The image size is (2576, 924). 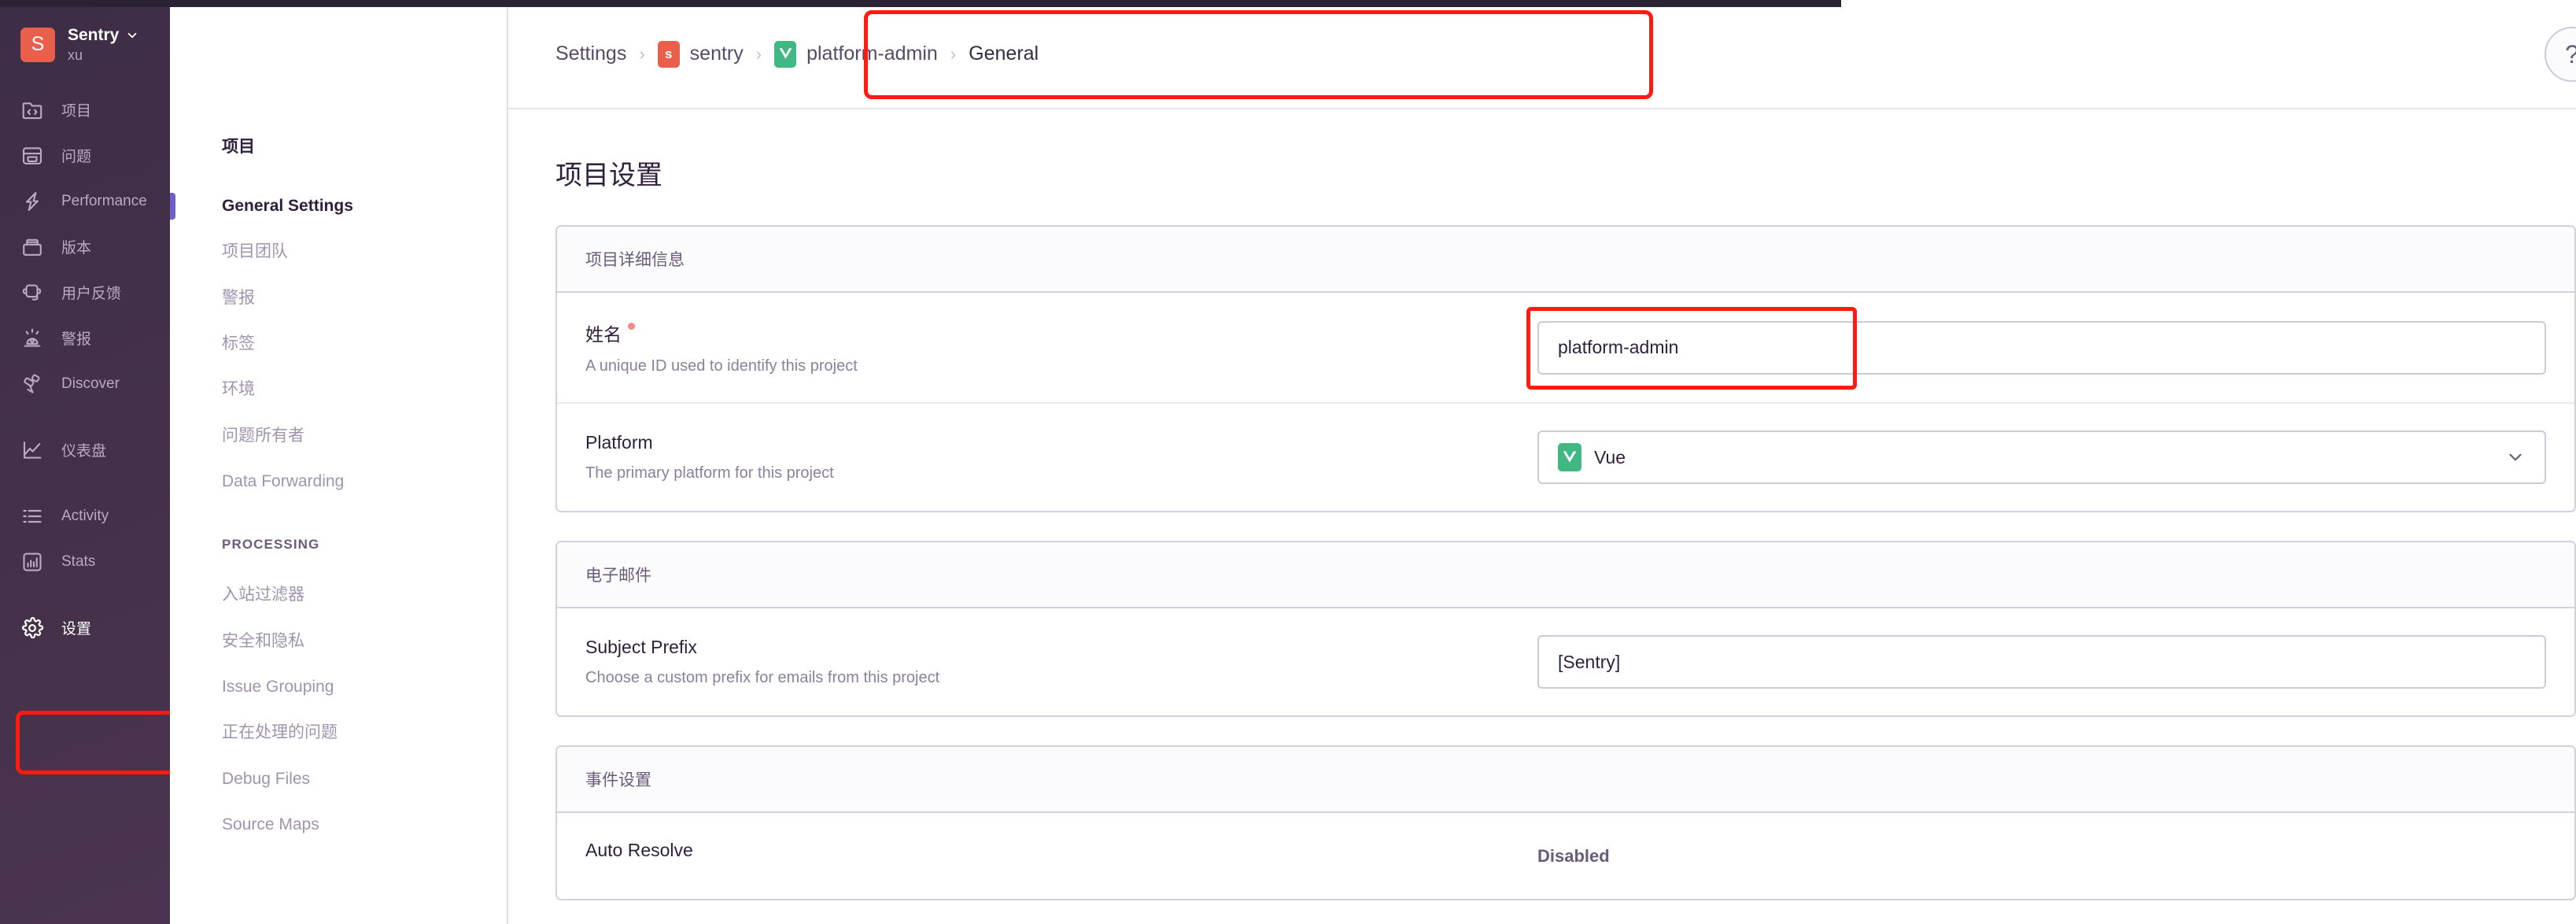 What do you see at coordinates (364, 390) in the screenshot?
I see `sidebar-item-environments: 环境` at bounding box center [364, 390].